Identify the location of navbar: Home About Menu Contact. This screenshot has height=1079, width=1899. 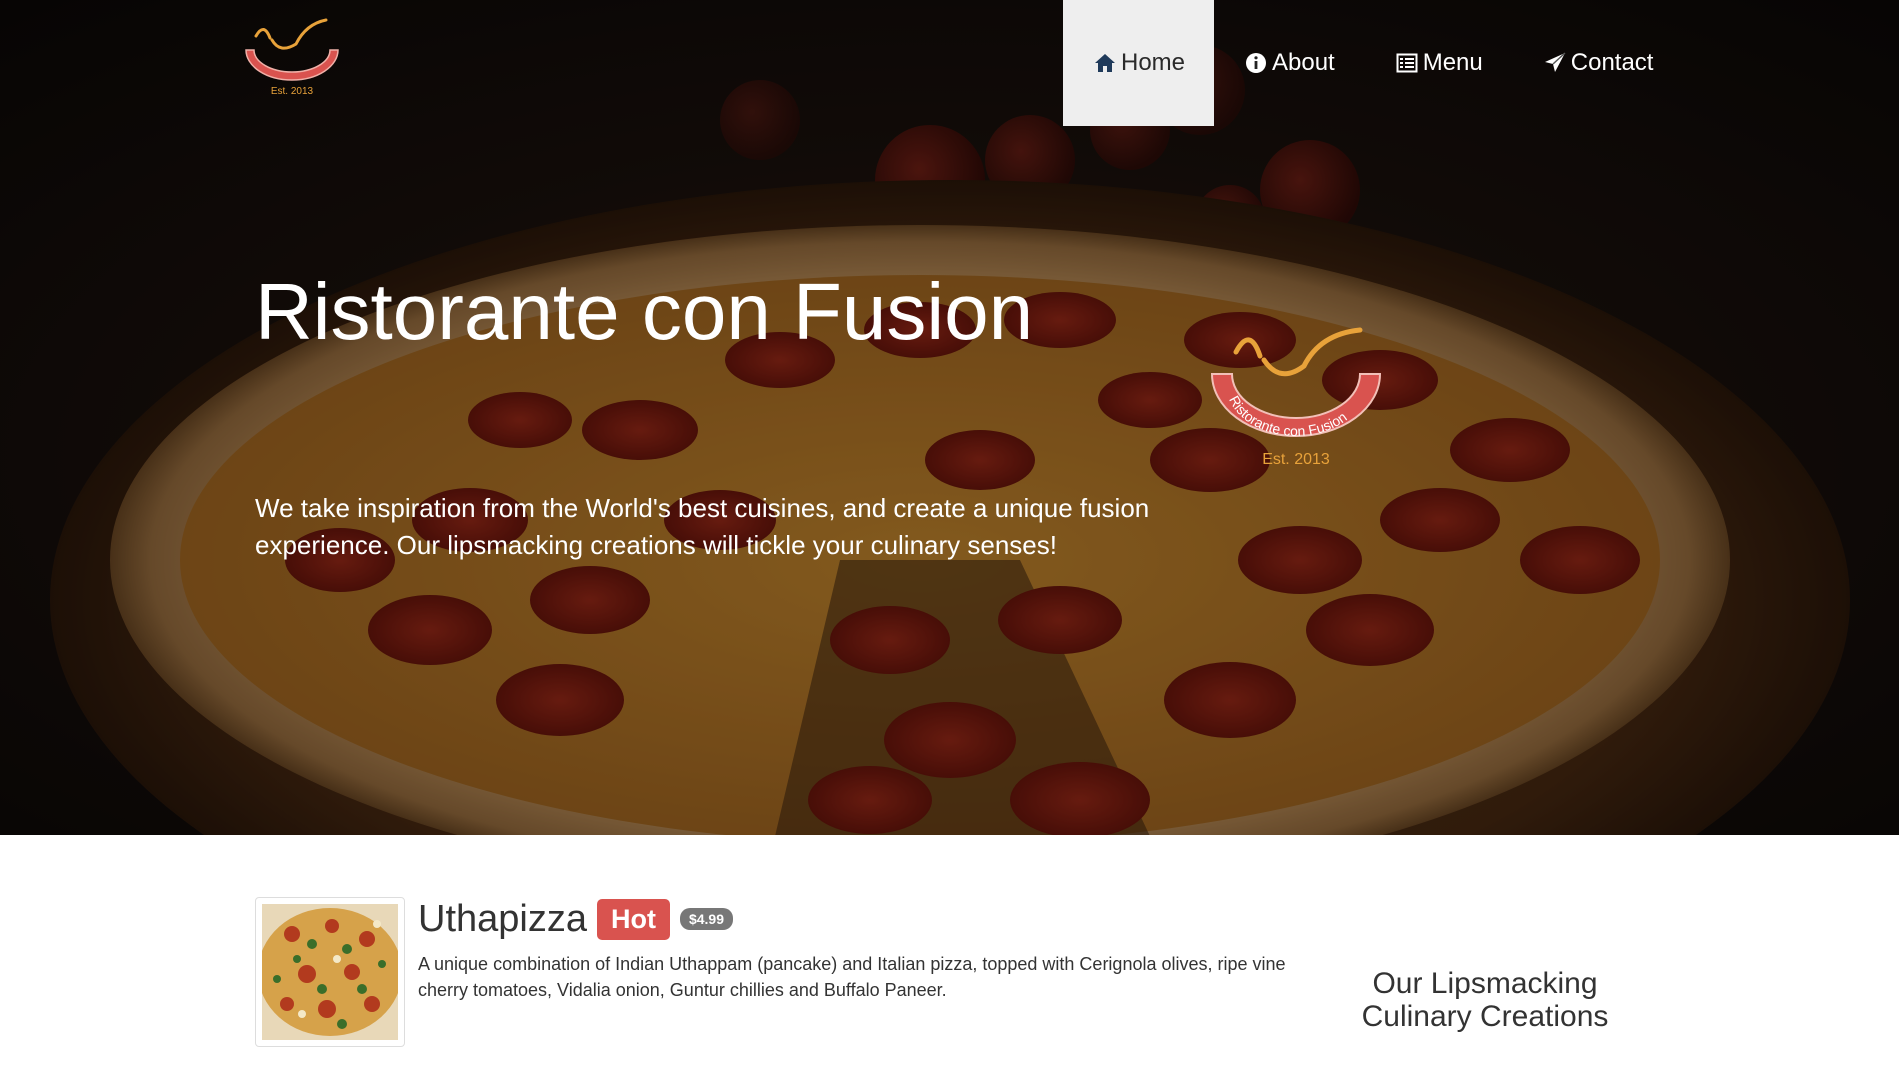
(1373, 63).